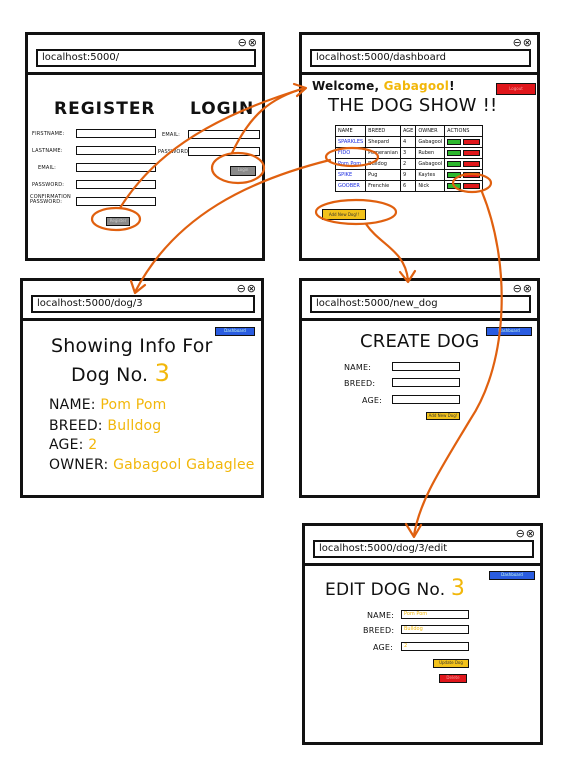 The height and width of the screenshot is (771, 563). Describe the element at coordinates (48, 185) in the screenshot. I see `password-label: PASSWORD:` at that location.